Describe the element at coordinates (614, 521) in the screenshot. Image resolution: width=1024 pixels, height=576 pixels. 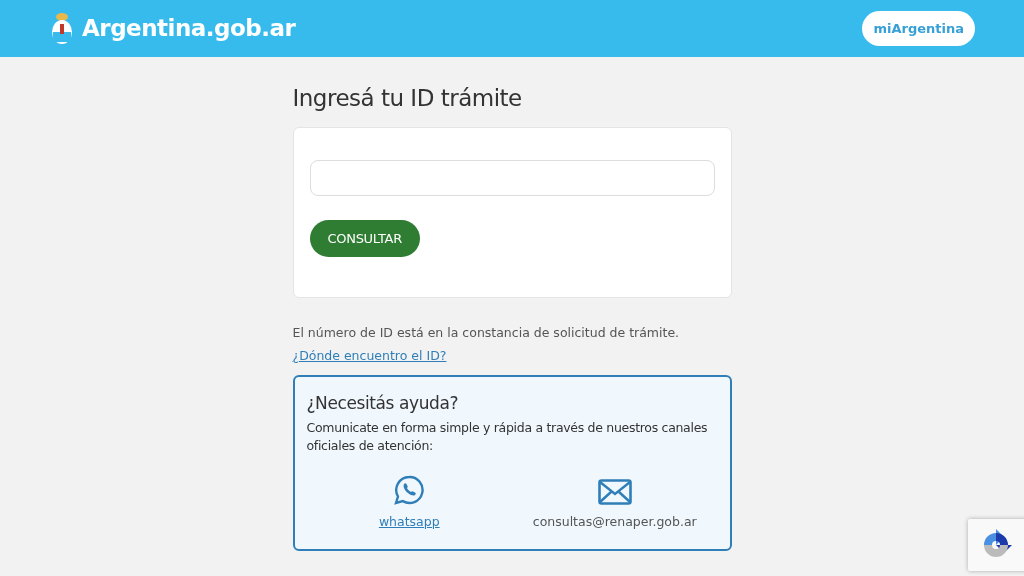
I see `email-address: consultas@renaper.gob.ar` at that location.